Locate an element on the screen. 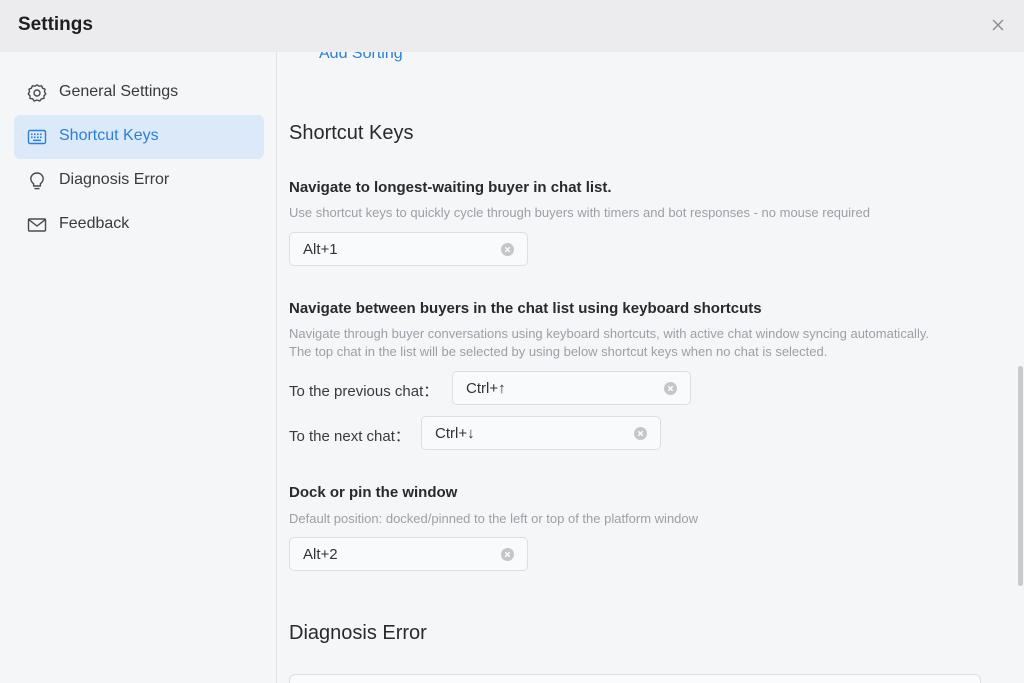 The width and height of the screenshot is (1024, 683). close-icon is located at coordinates (998, 25).